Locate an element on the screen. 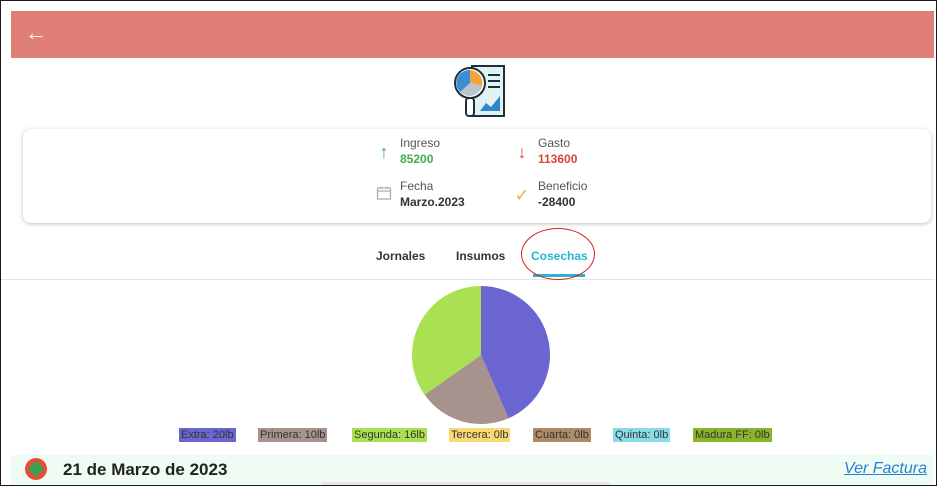 The width and height of the screenshot is (937, 486). legend-item: Tercera: 0lb is located at coordinates (480, 435).